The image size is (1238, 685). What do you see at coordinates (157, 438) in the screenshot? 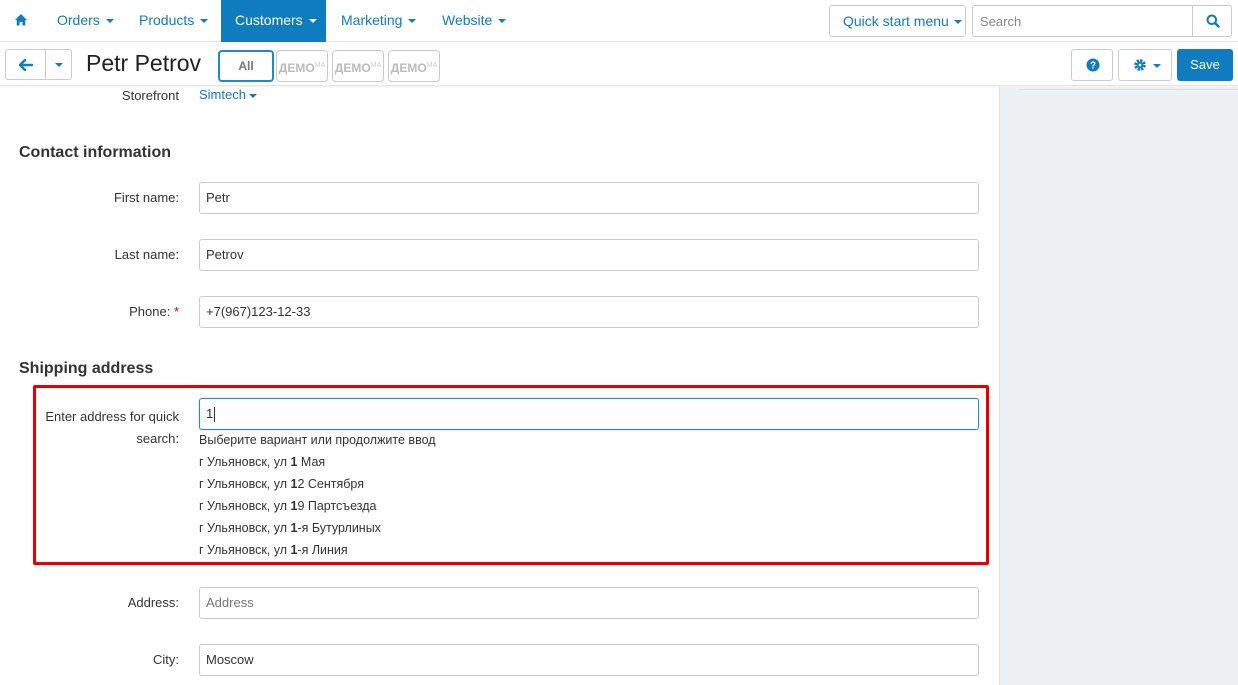
I see `quick-search-label-line2: search:` at bounding box center [157, 438].